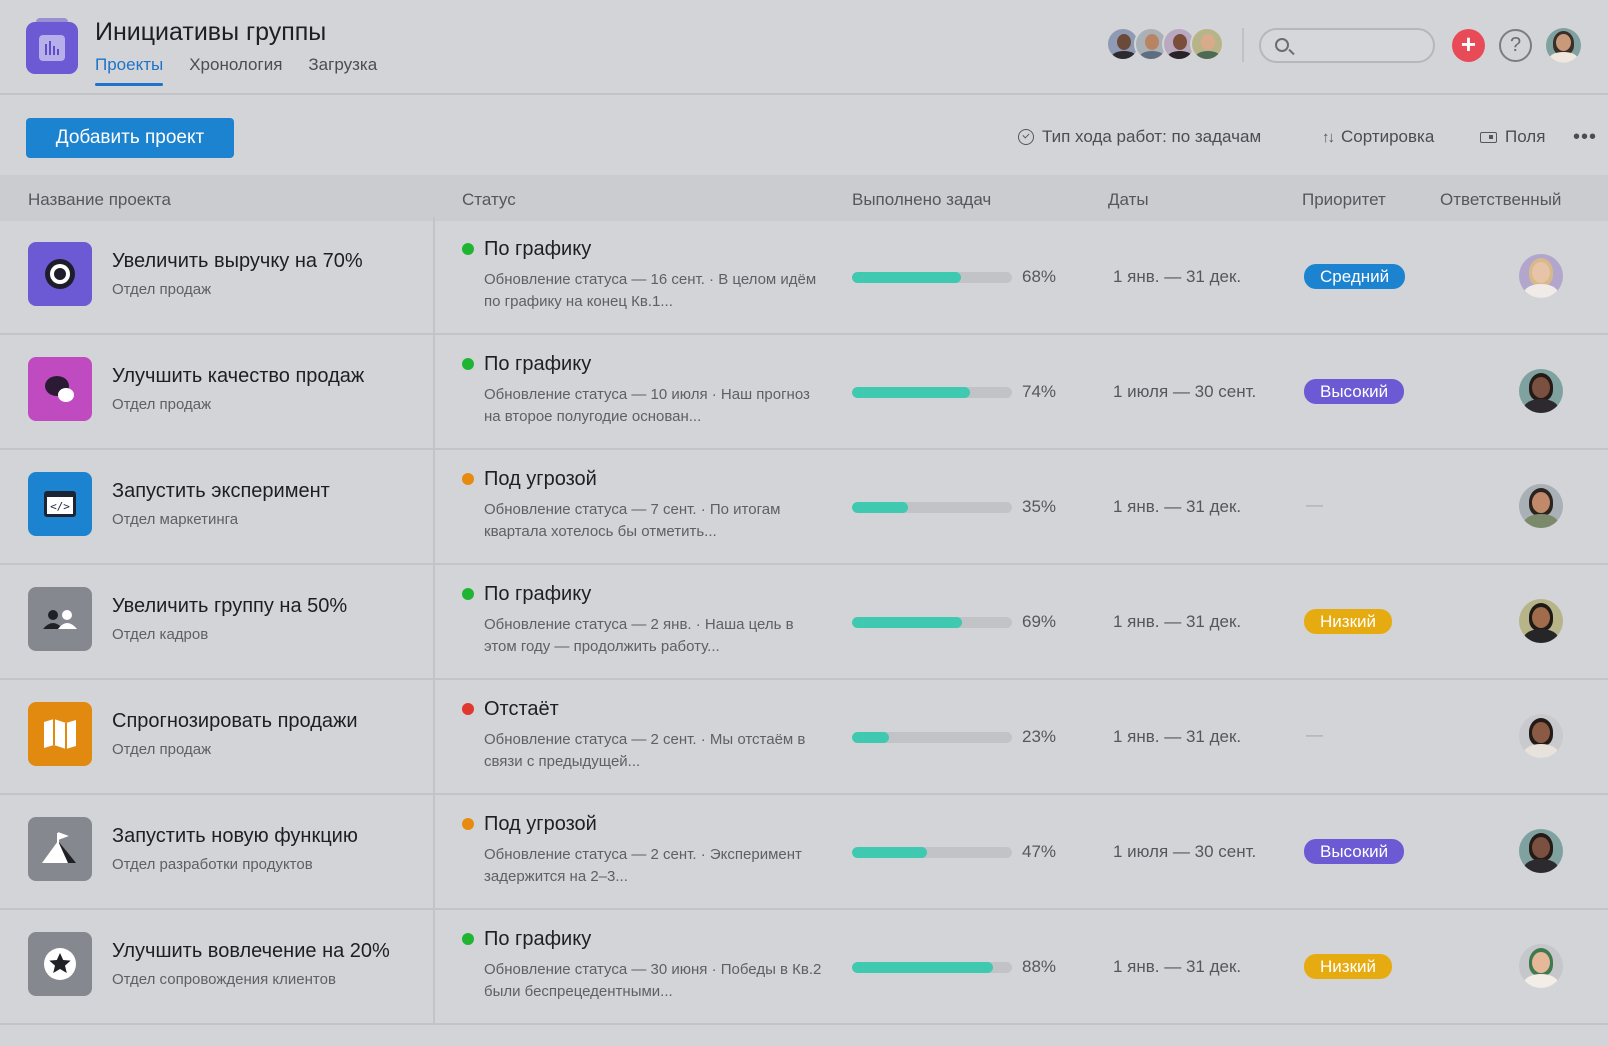 Image resolution: width=1608 pixels, height=1046 pixels. I want to click on progress-percent: 35%, so click(1039, 506).